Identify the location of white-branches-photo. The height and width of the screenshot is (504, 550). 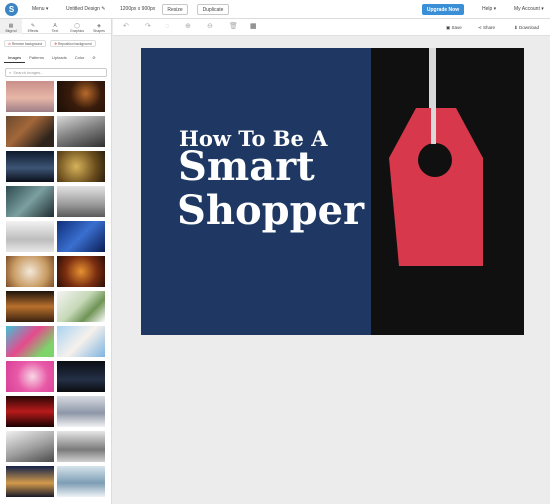
(30, 236).